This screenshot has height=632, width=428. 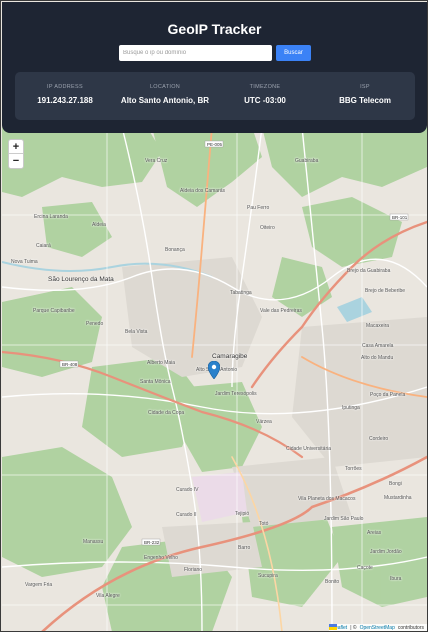 What do you see at coordinates (264, 524) in the screenshot?
I see `place-label: Totó` at bounding box center [264, 524].